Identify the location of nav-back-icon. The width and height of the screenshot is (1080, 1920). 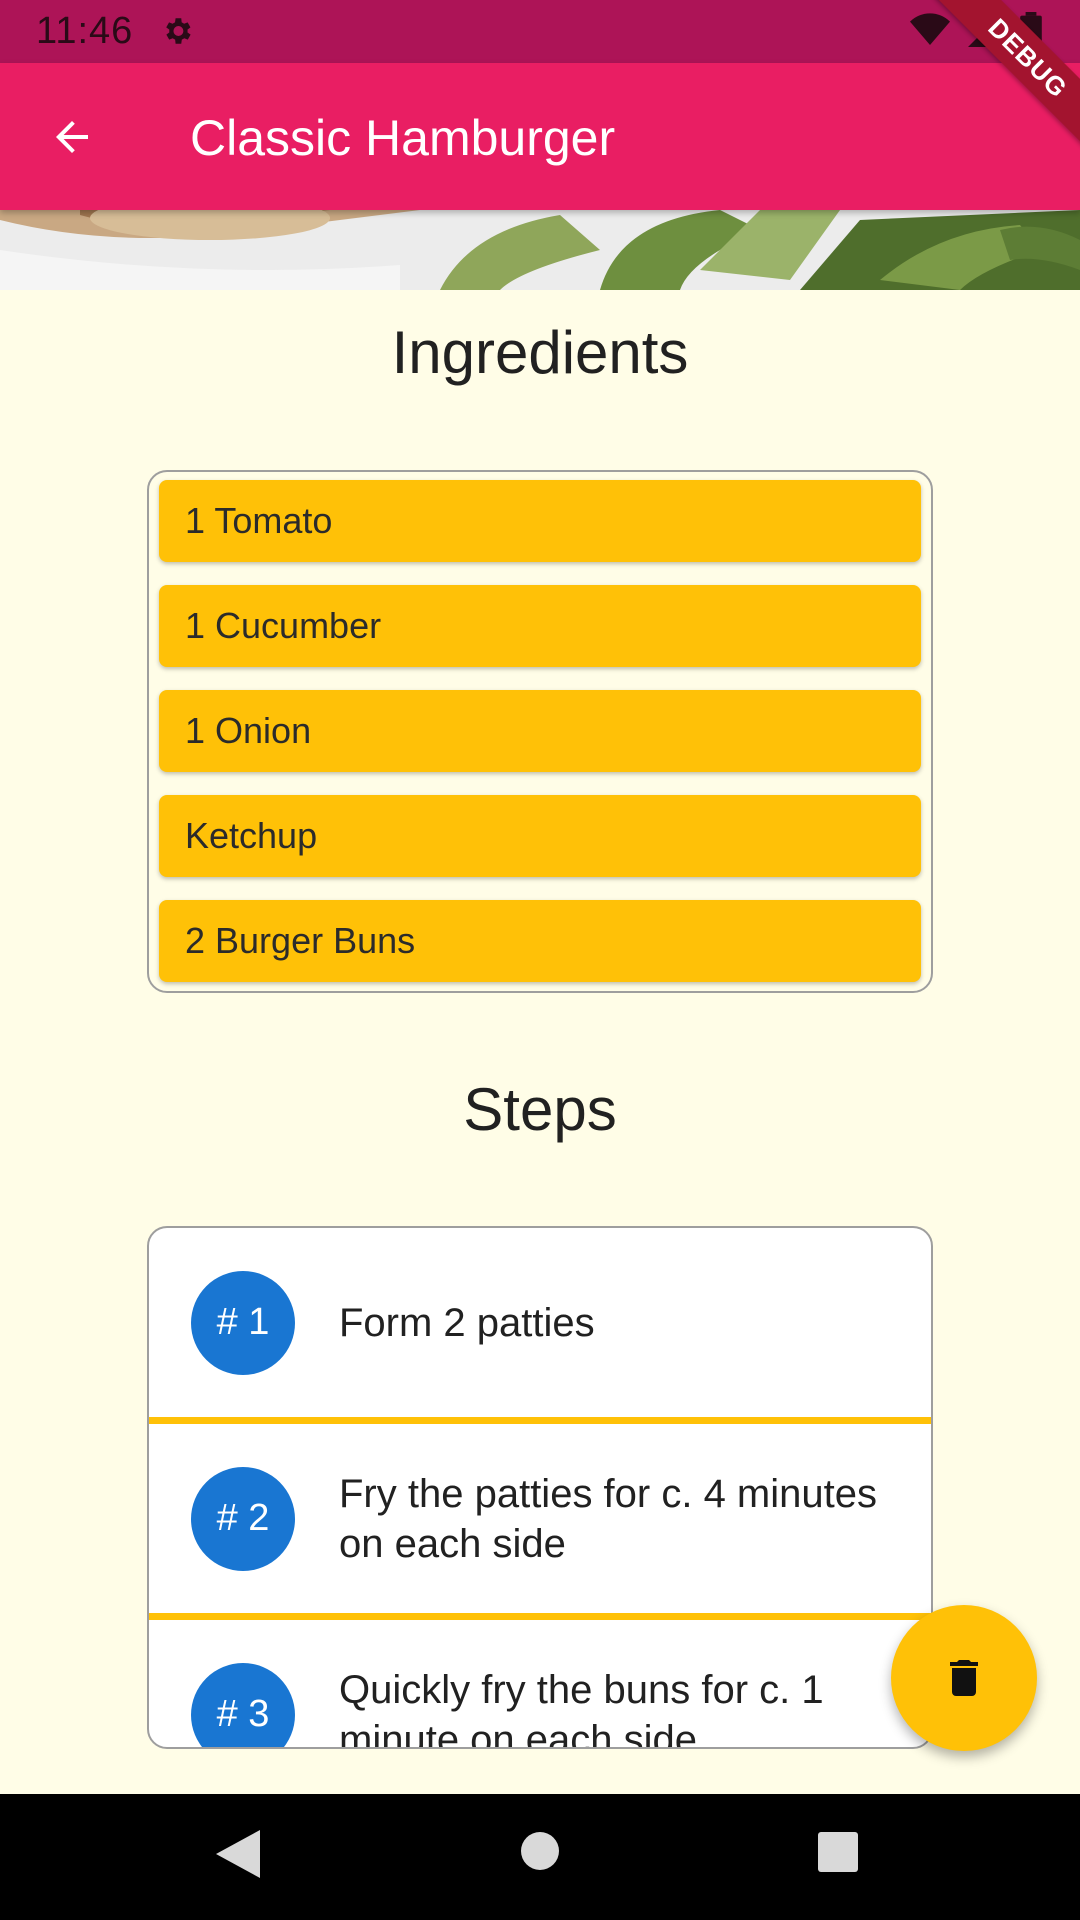
(238, 1854).